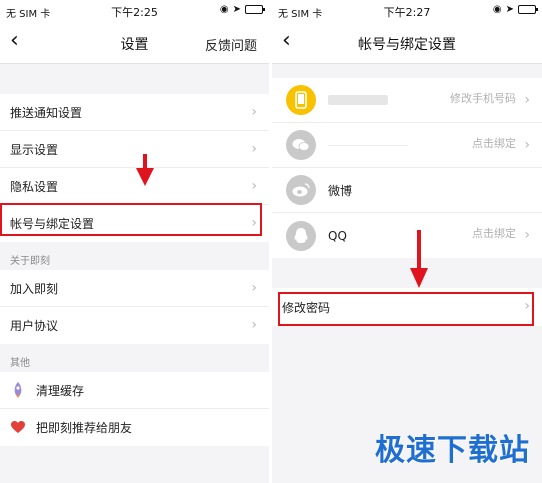 The image size is (542, 483). Describe the element at coordinates (301, 145) in the screenshot. I see `wechat-icon` at that location.